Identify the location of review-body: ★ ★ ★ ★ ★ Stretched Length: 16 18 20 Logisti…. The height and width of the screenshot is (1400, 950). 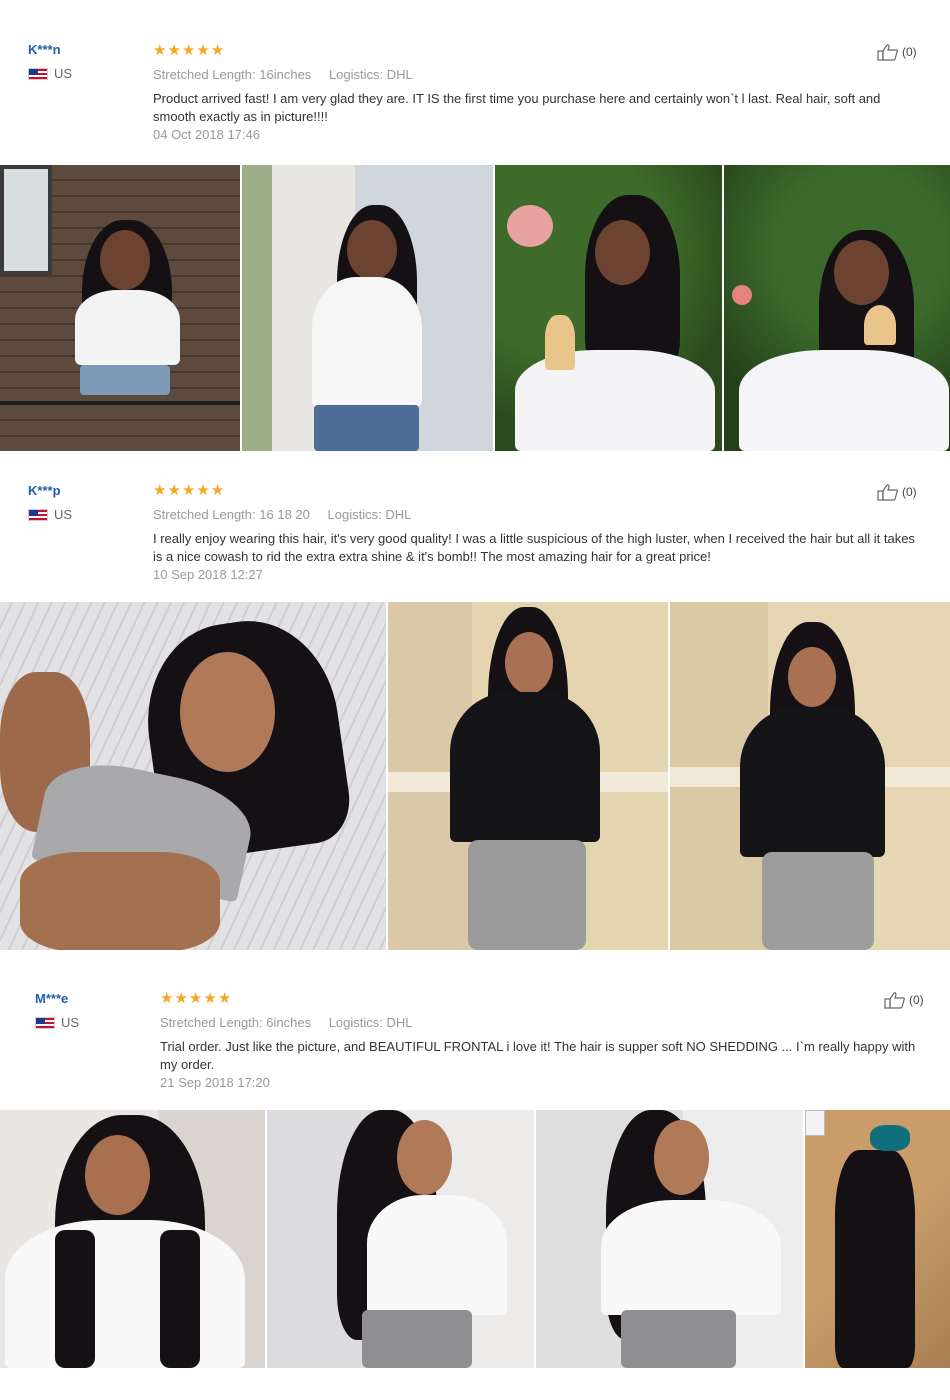
(538, 532).